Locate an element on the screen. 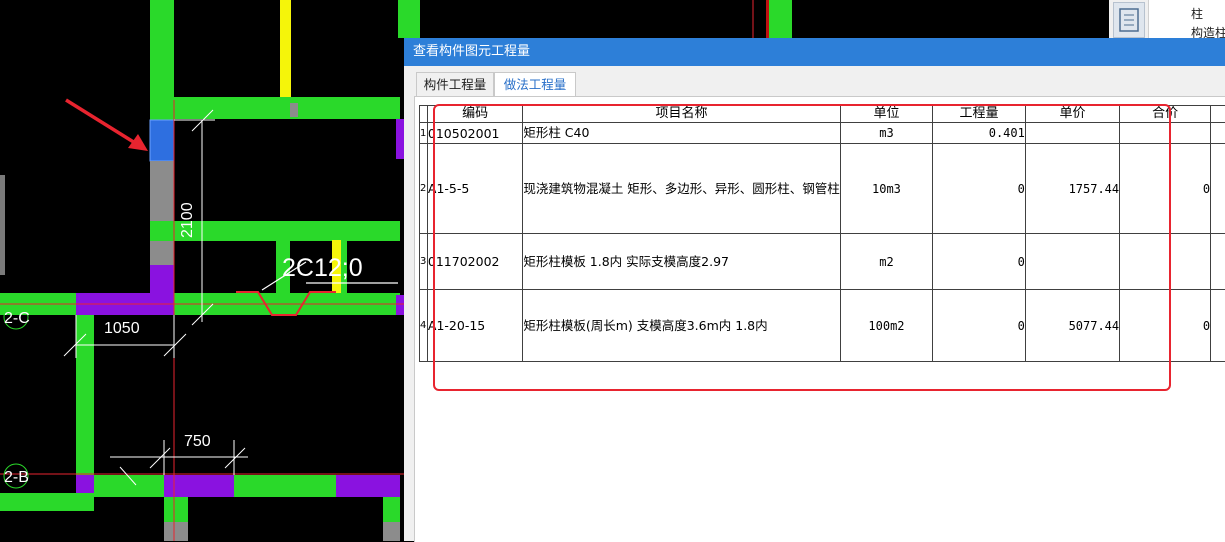 The image size is (1225, 542). row-number: 1 is located at coordinates (424, 133).